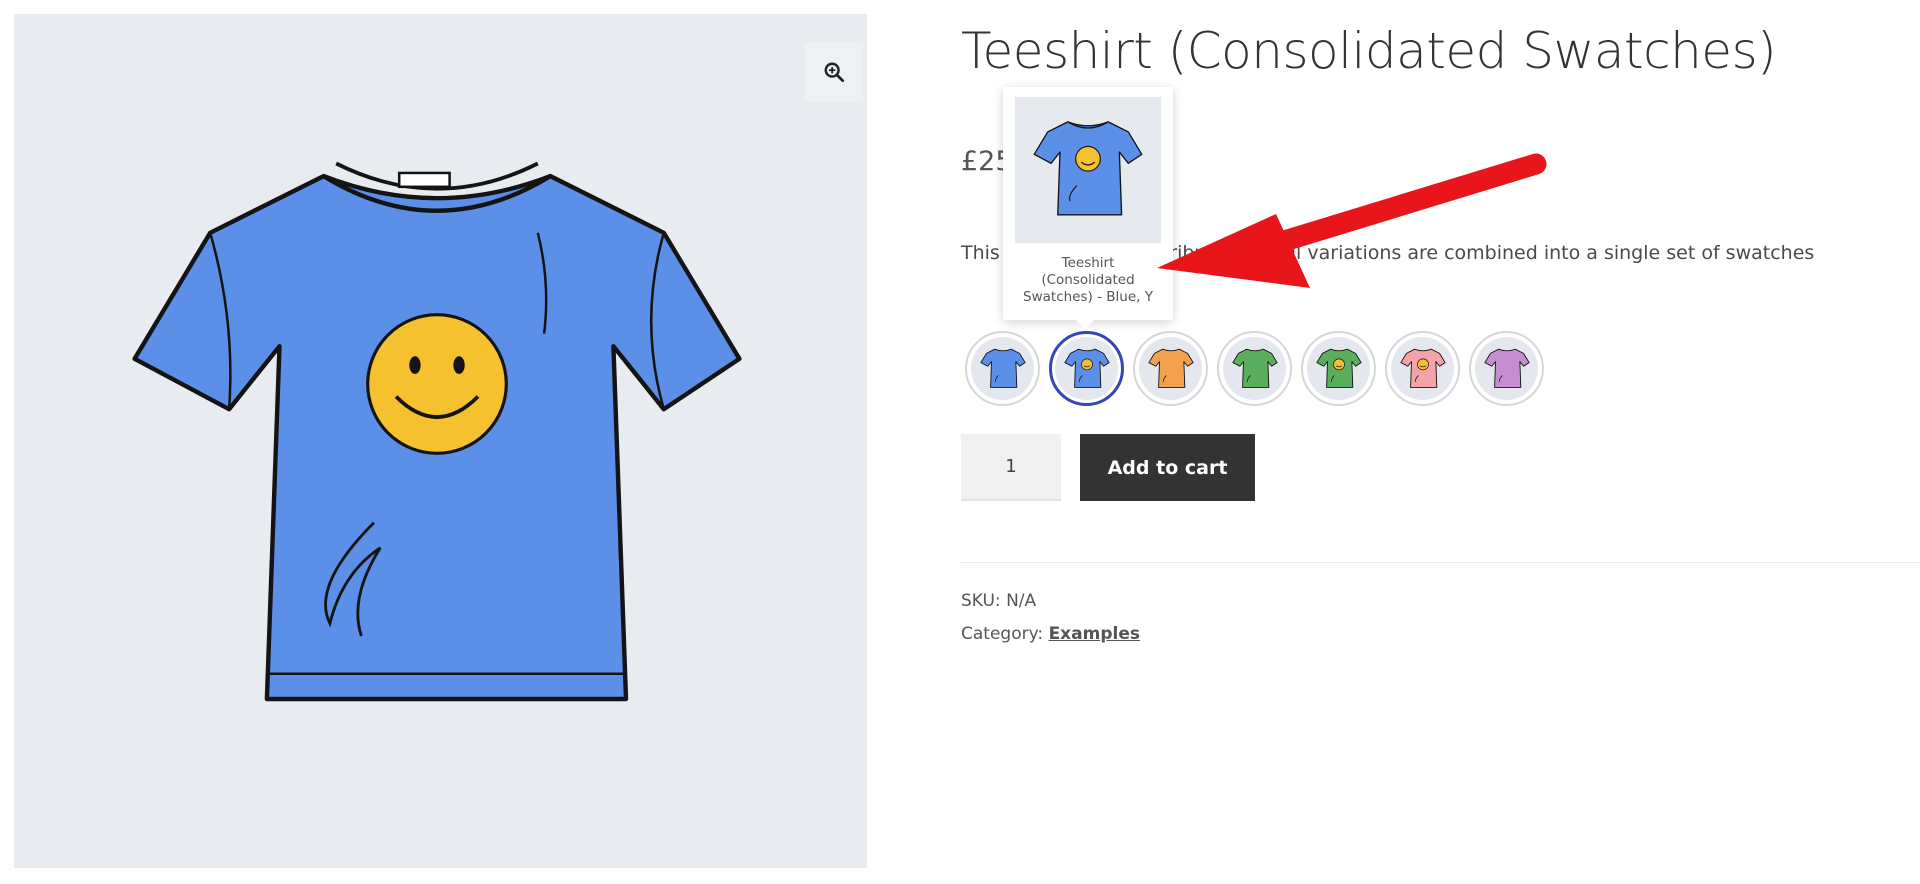  What do you see at coordinates (1440, 562) in the screenshot?
I see `meta-divider` at bounding box center [1440, 562].